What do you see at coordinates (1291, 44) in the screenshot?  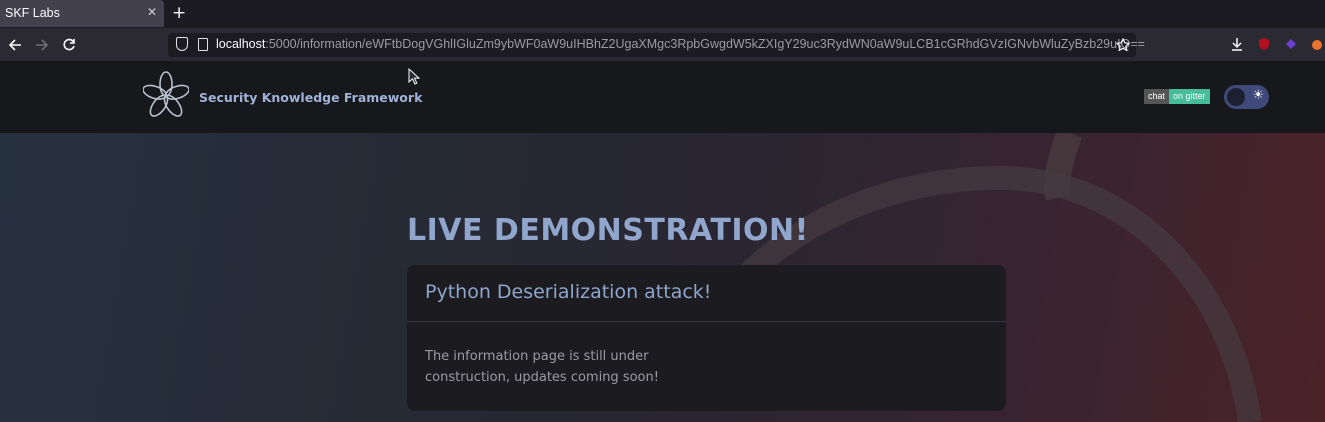 I see `extension-purple-icon` at bounding box center [1291, 44].